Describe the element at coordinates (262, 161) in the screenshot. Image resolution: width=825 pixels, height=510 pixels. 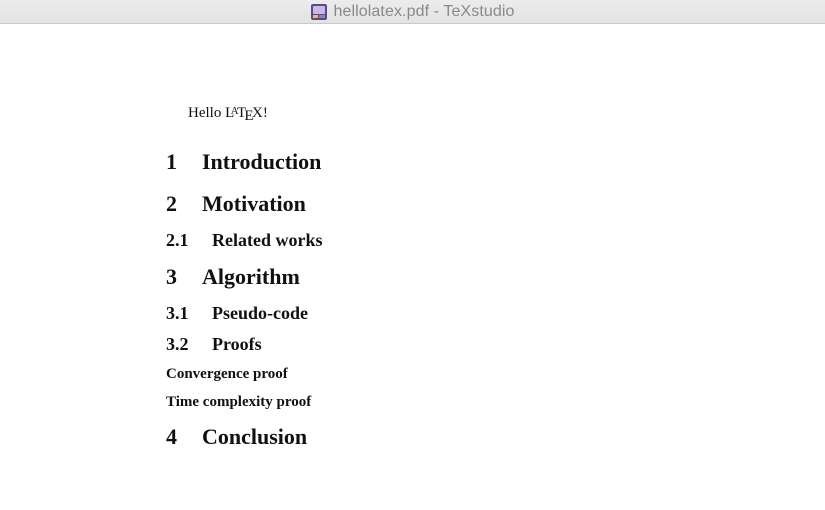
I see `section-title: Introduction` at that location.